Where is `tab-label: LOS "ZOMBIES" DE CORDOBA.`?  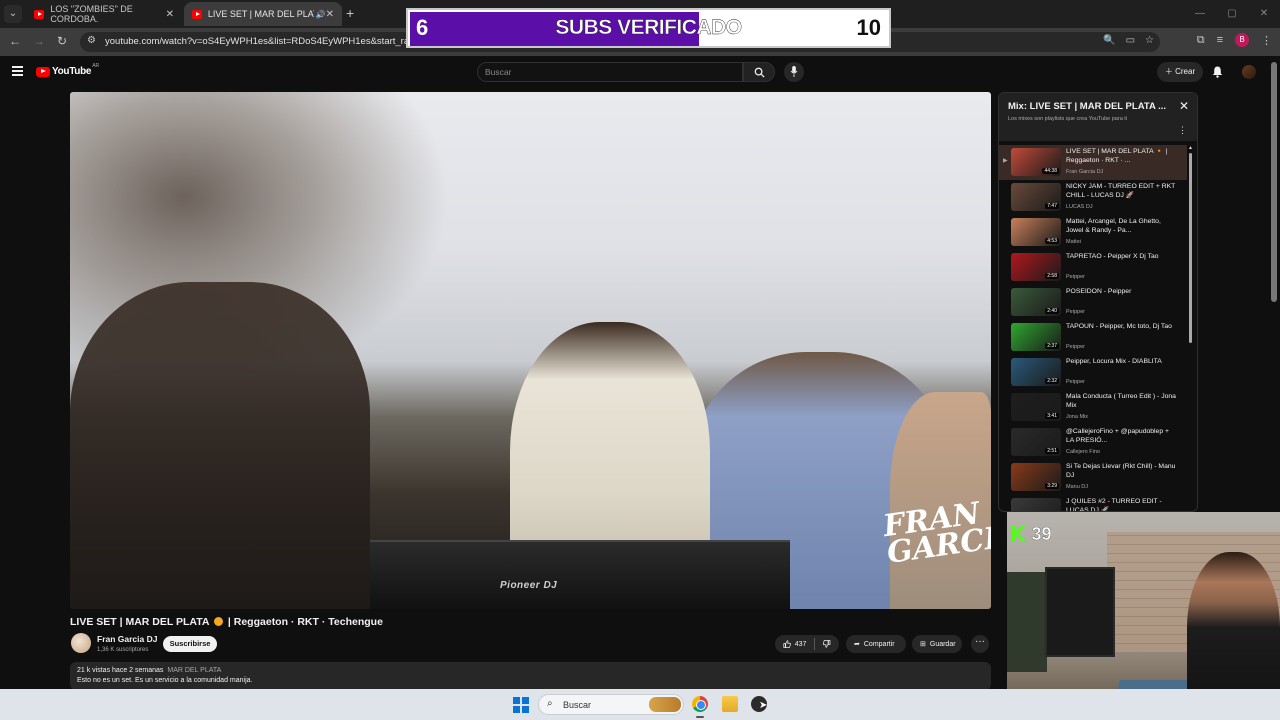 tab-label: LOS "ZOMBIES" DE CORDOBA. is located at coordinates (91, 14).